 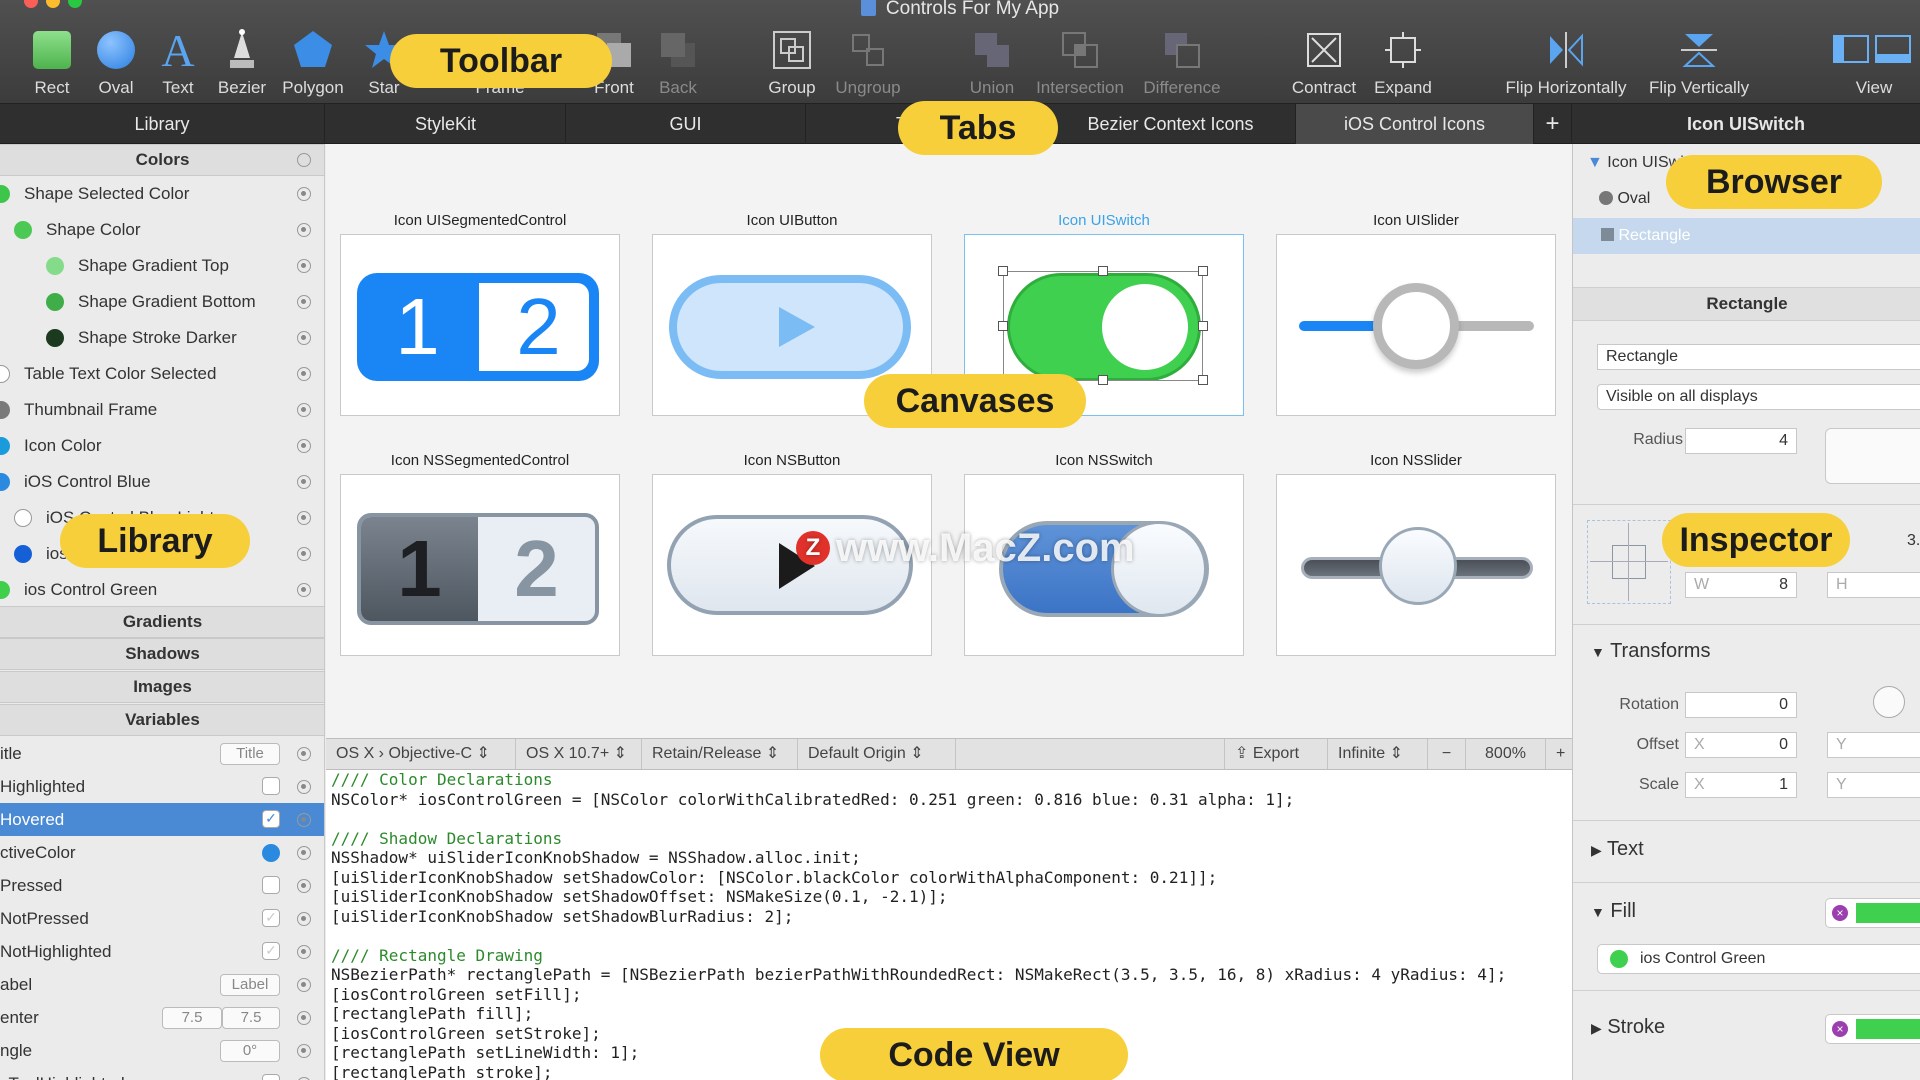 What do you see at coordinates (1613, 911) in the screenshot?
I see `fill-section: ▼ Fill` at bounding box center [1613, 911].